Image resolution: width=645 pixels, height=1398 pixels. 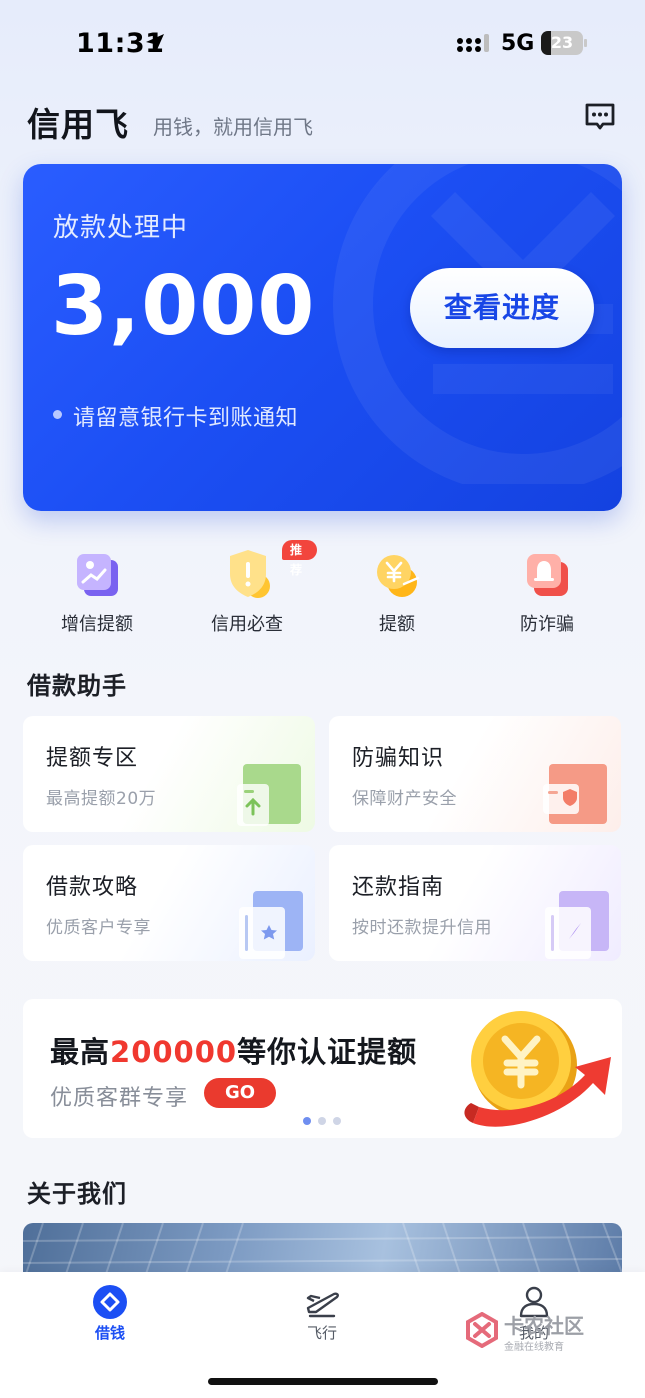 I want to click on tab-label: 飞行, so click(x=321, y=1333).